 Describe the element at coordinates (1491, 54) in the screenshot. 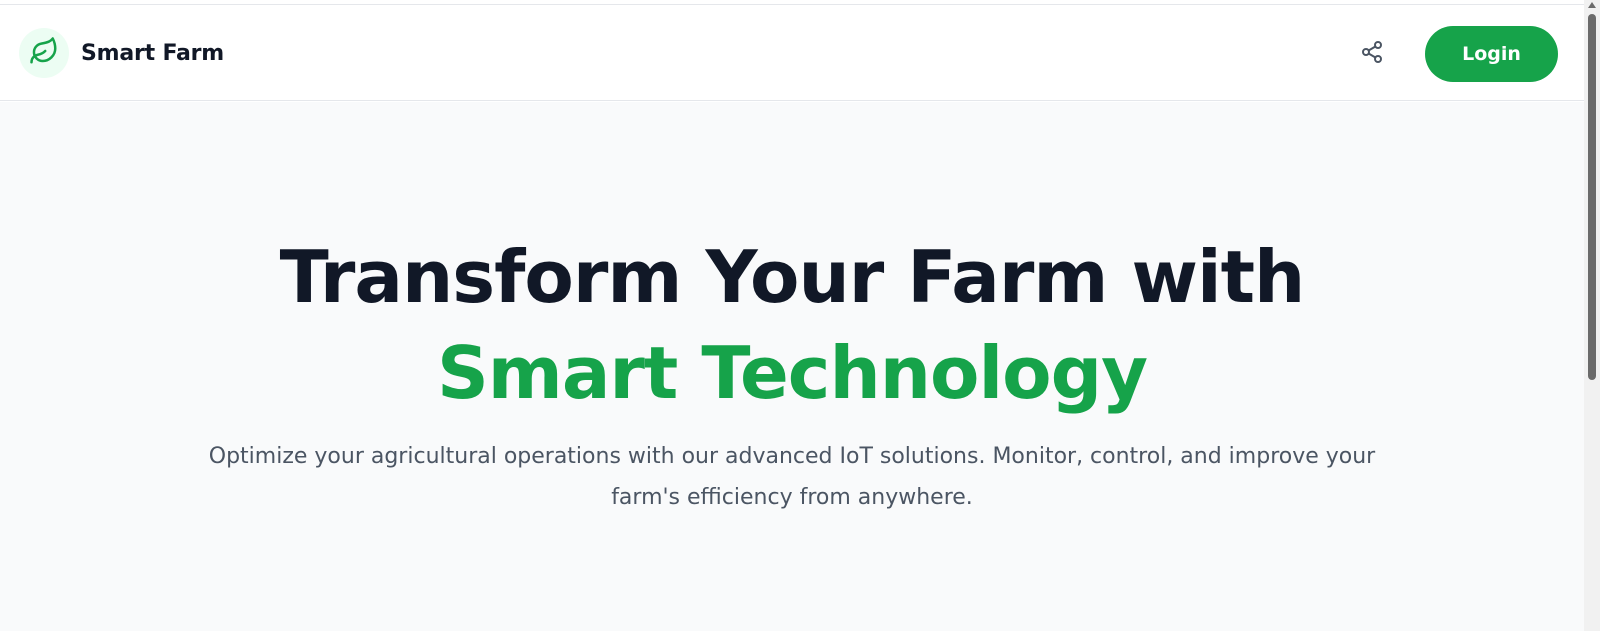

I see `login-button: Login` at that location.